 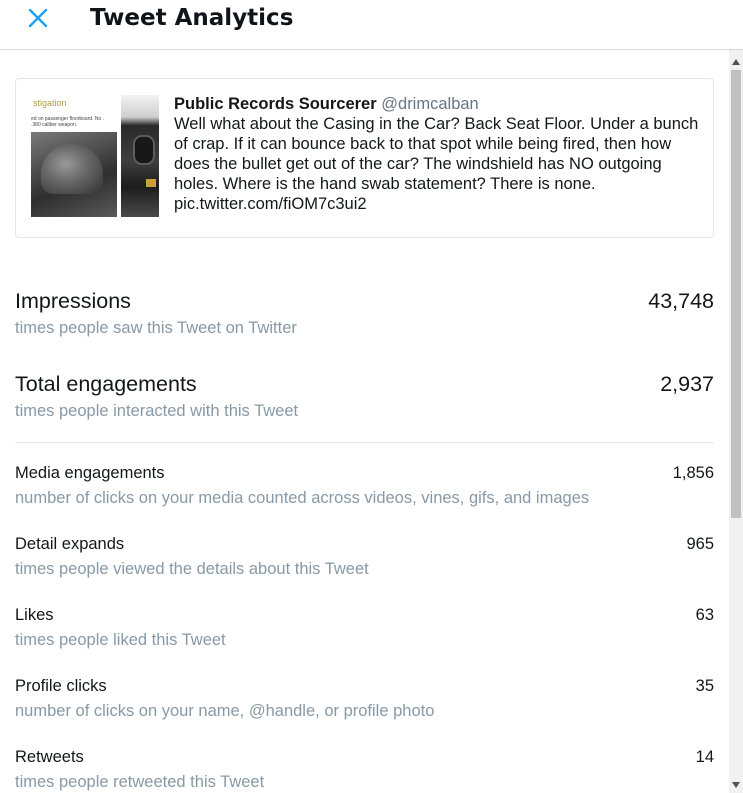 What do you see at coordinates (140, 782) in the screenshot?
I see `metric-description: times people retweeted this Tweet` at bounding box center [140, 782].